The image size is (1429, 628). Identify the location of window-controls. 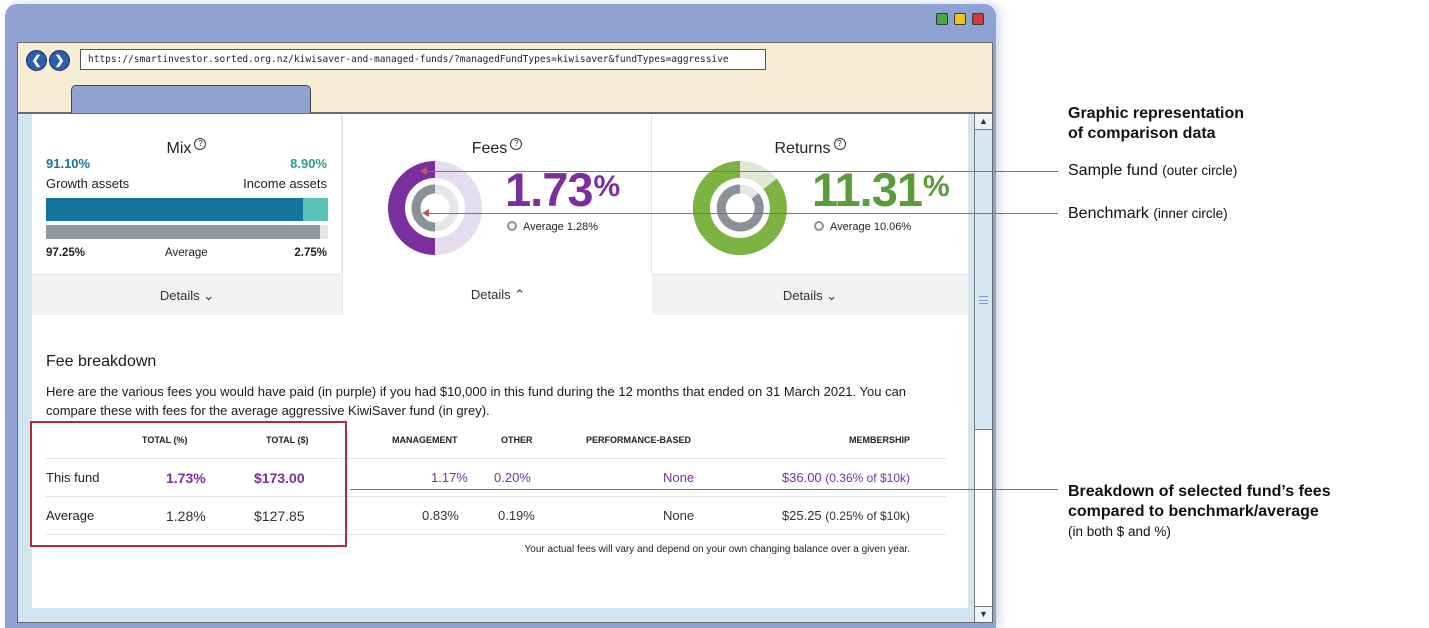
(960, 19).